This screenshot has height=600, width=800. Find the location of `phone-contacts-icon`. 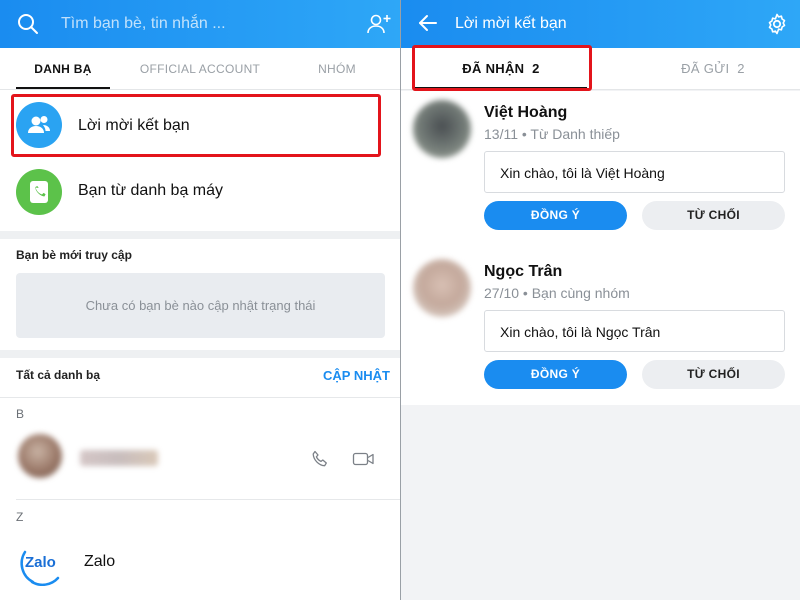

phone-contacts-icon is located at coordinates (39, 192).